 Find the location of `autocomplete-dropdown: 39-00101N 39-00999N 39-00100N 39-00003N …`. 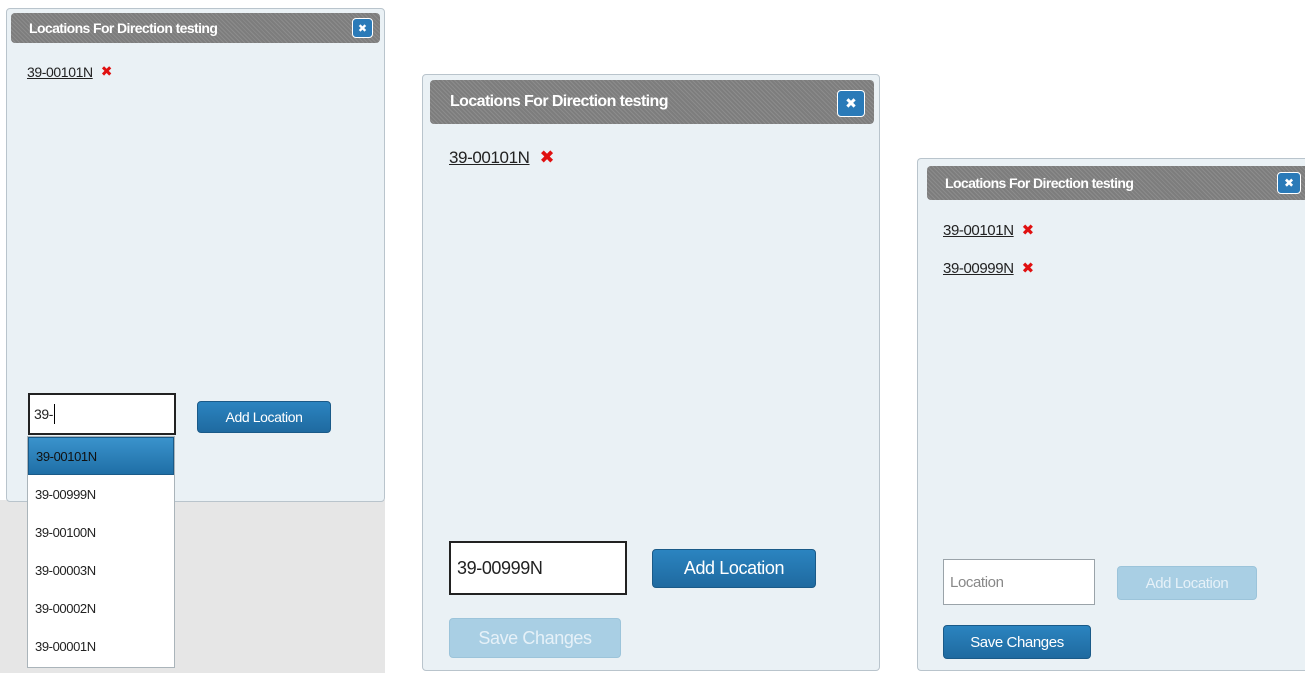

autocomplete-dropdown: 39-00101N 39-00999N 39-00100N 39-00003N … is located at coordinates (101, 552).